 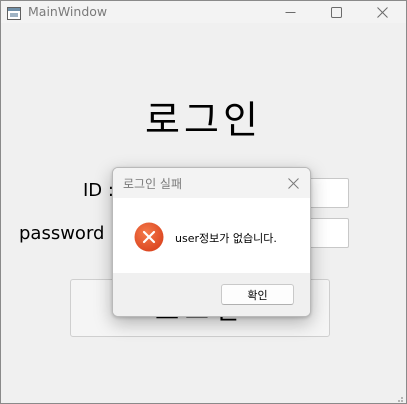 I want to click on dialog-body: user정보가 없습니다., so click(x=211, y=236).